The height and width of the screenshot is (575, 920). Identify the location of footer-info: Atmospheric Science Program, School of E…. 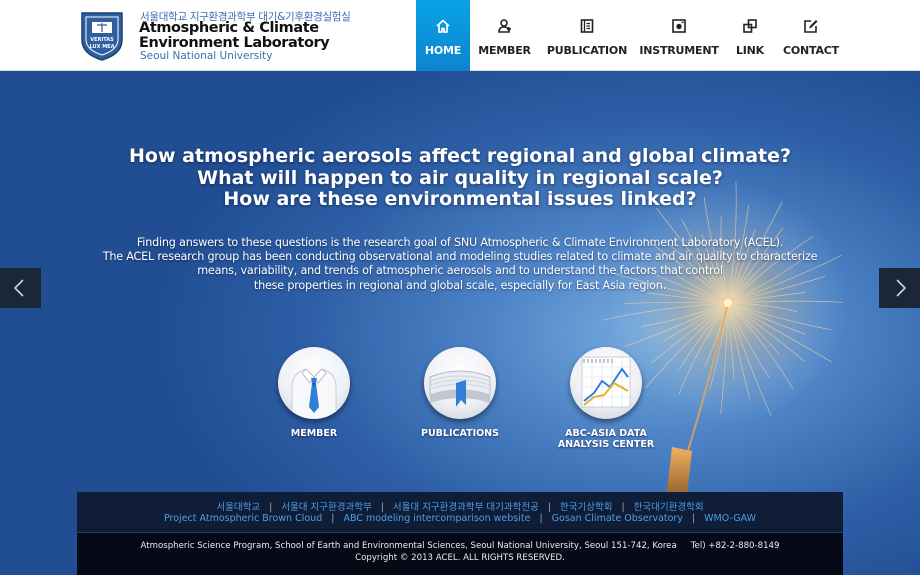
(460, 553).